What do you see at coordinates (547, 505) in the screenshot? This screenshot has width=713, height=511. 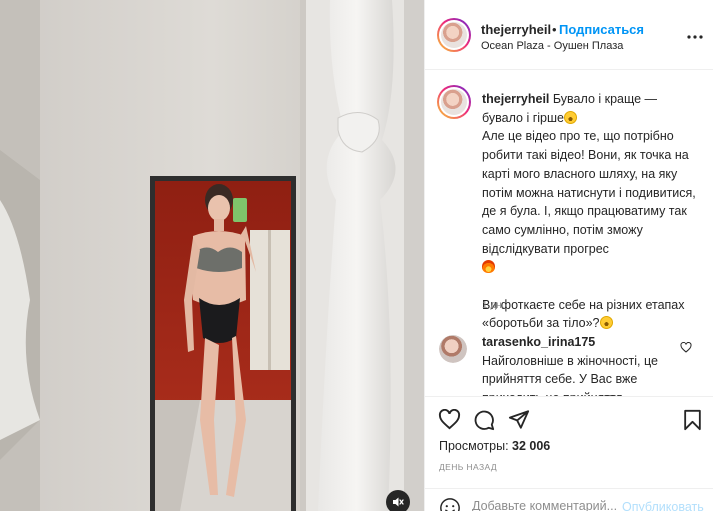 I see `comment-input` at bounding box center [547, 505].